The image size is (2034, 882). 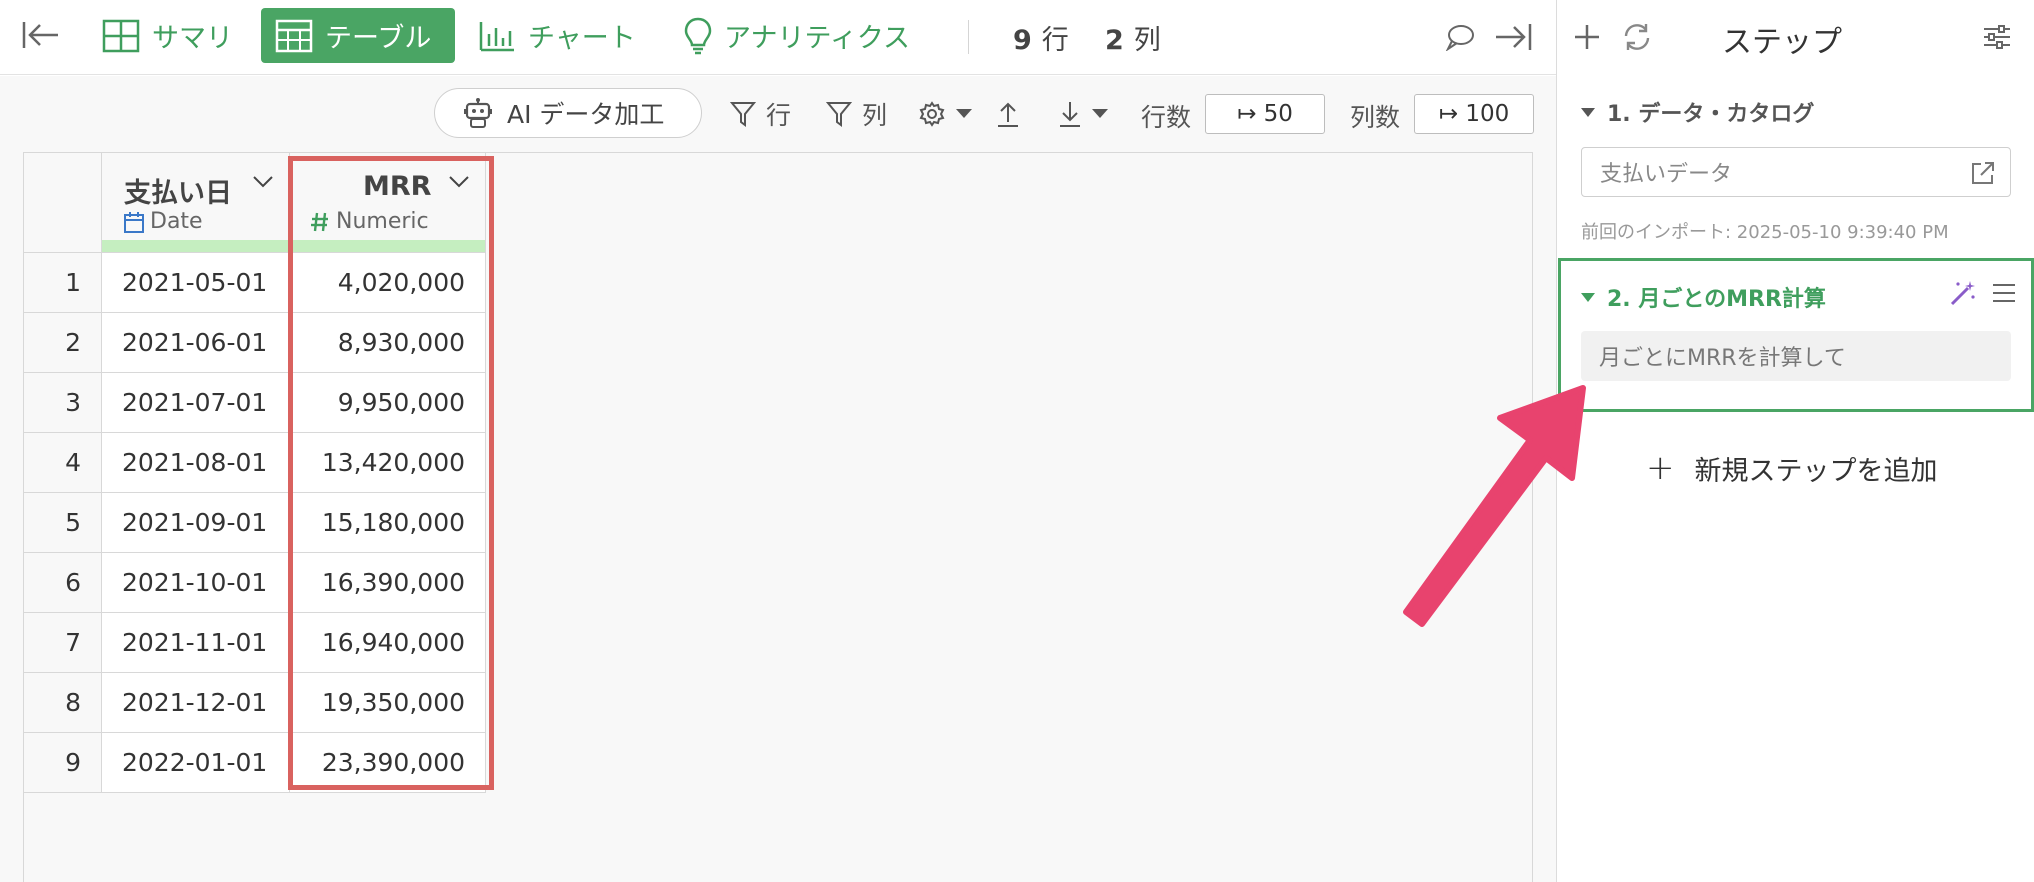 I want to click on column-name: 支払い日, so click(x=178, y=193).